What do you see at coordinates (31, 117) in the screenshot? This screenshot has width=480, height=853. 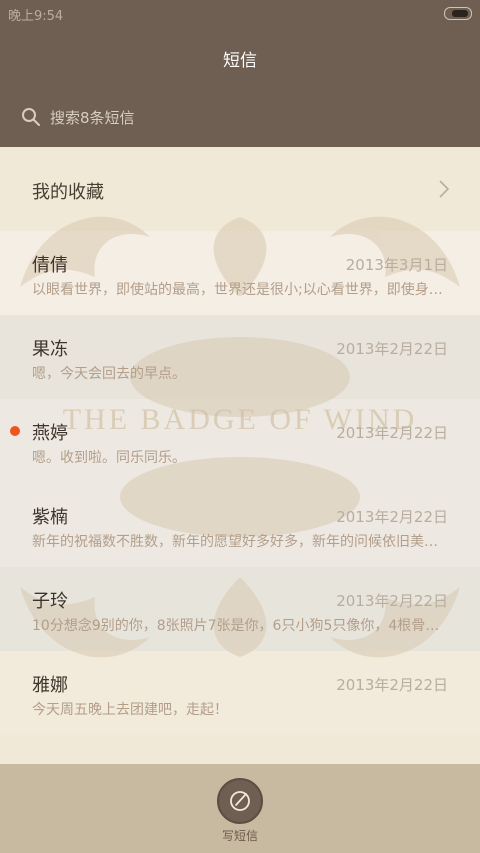 I see `search-icon` at bounding box center [31, 117].